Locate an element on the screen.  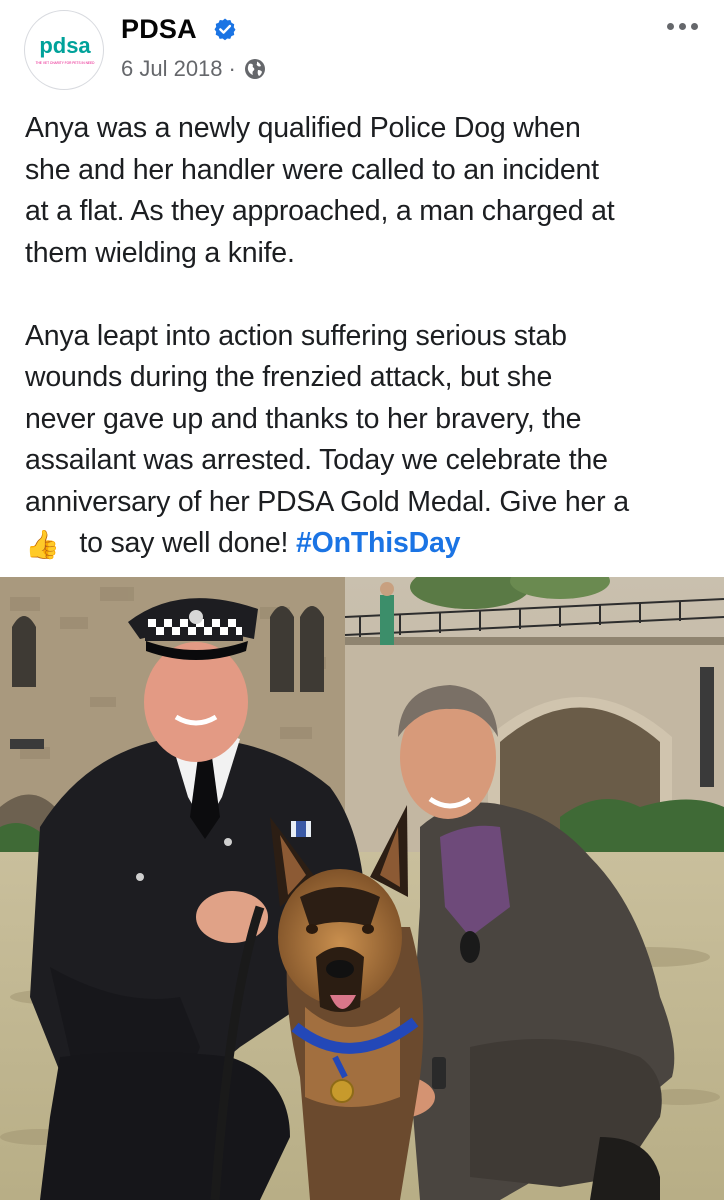
page-avatar: pdsa THE VET CHARITY FOR PETS IN NEED is located at coordinates (64, 50).